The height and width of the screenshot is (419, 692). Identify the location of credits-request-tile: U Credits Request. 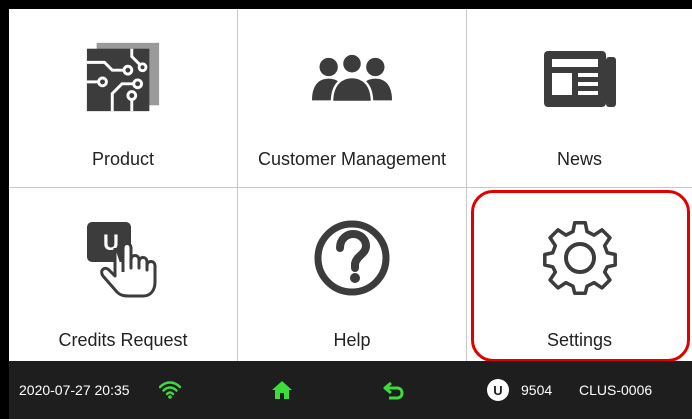
(123, 274).